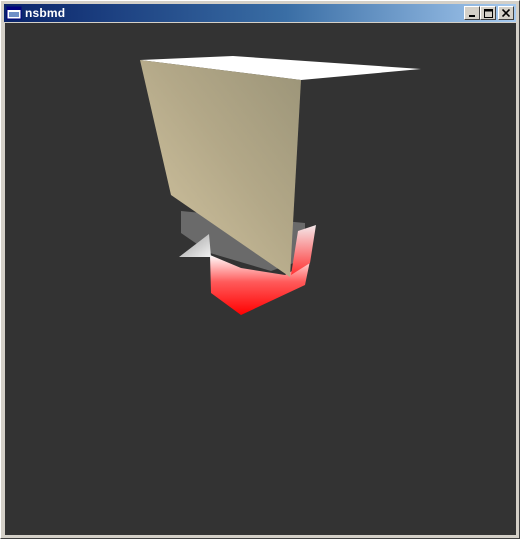 This screenshot has height=539, width=520. What do you see at coordinates (14, 13) in the screenshot?
I see `app-window-icon` at bounding box center [14, 13].